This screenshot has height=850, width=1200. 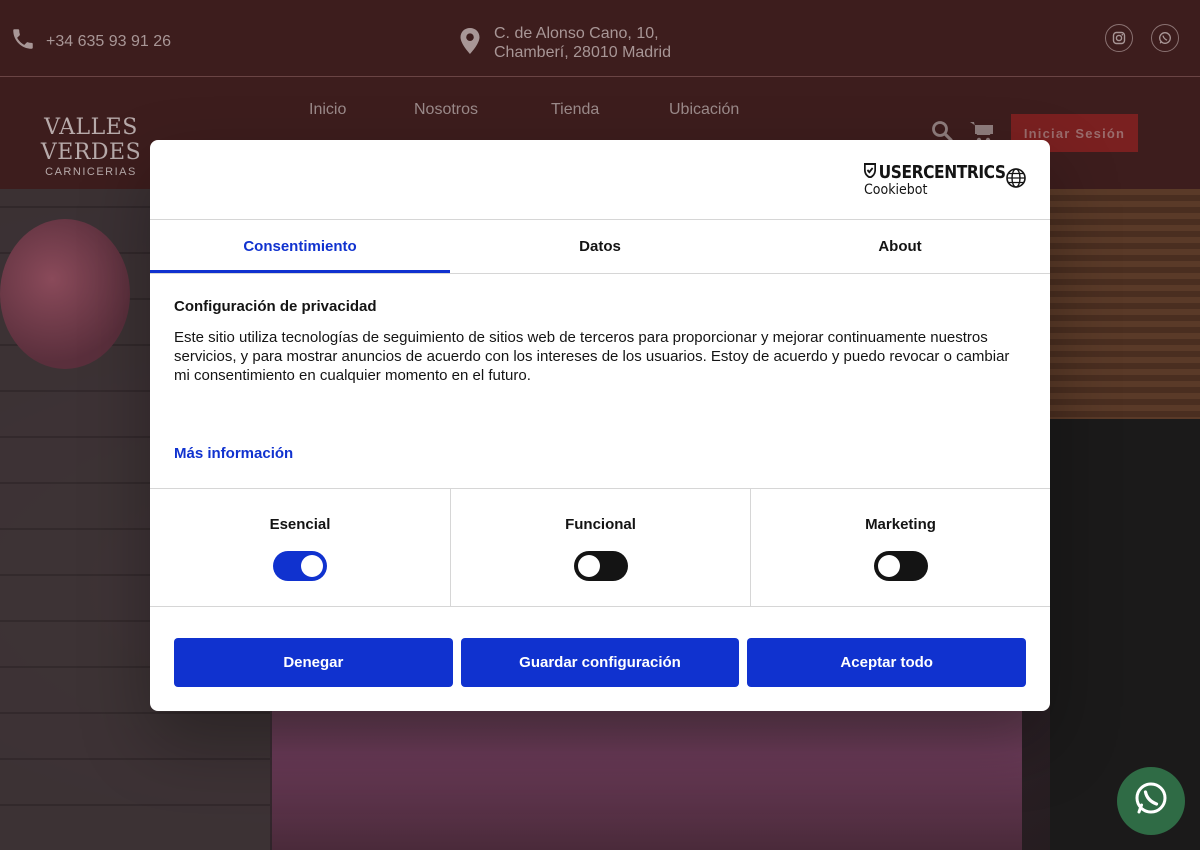 What do you see at coordinates (1016, 178) in the screenshot?
I see `globe-icon` at bounding box center [1016, 178].